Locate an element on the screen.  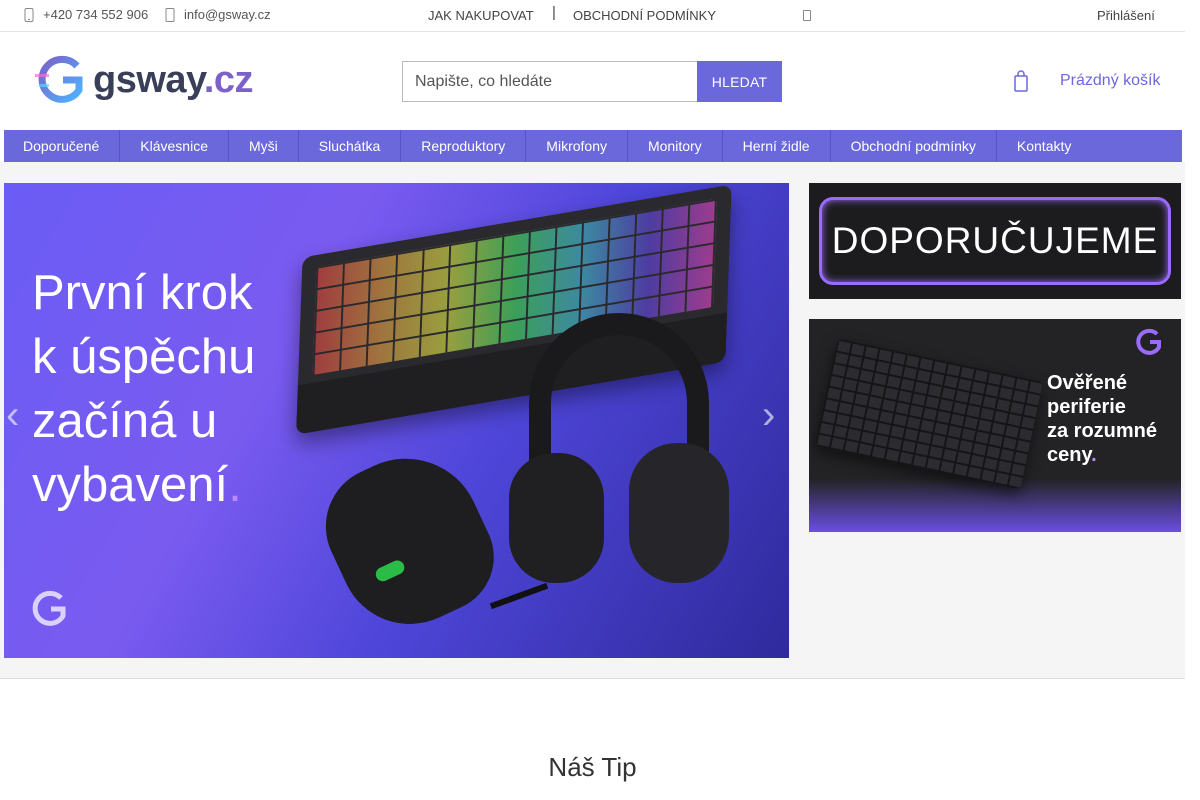
nav-item-contacts: Kontakty is located at coordinates (1044, 146).